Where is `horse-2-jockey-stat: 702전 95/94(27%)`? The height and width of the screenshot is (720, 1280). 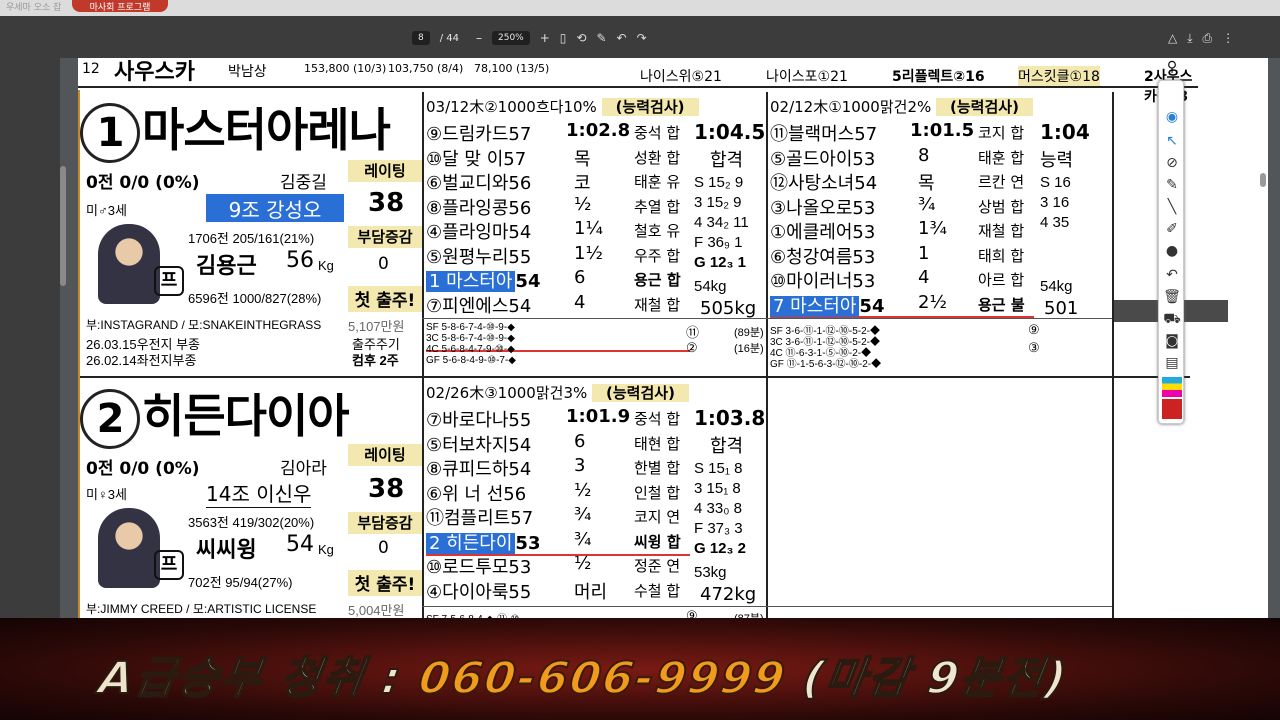
horse-2-jockey-stat: 702전 95/94(27%) is located at coordinates (240, 582).